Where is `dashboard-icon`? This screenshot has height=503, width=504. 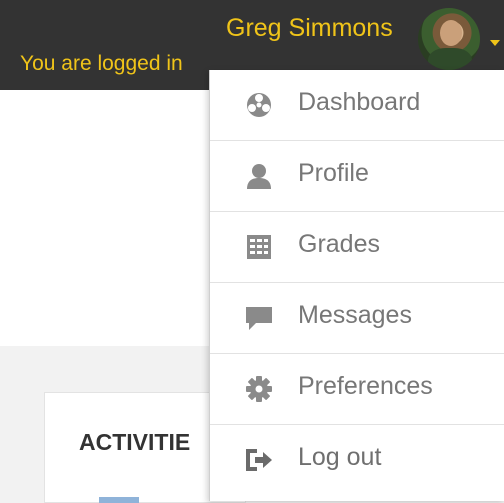 dashboard-icon is located at coordinates (259, 105).